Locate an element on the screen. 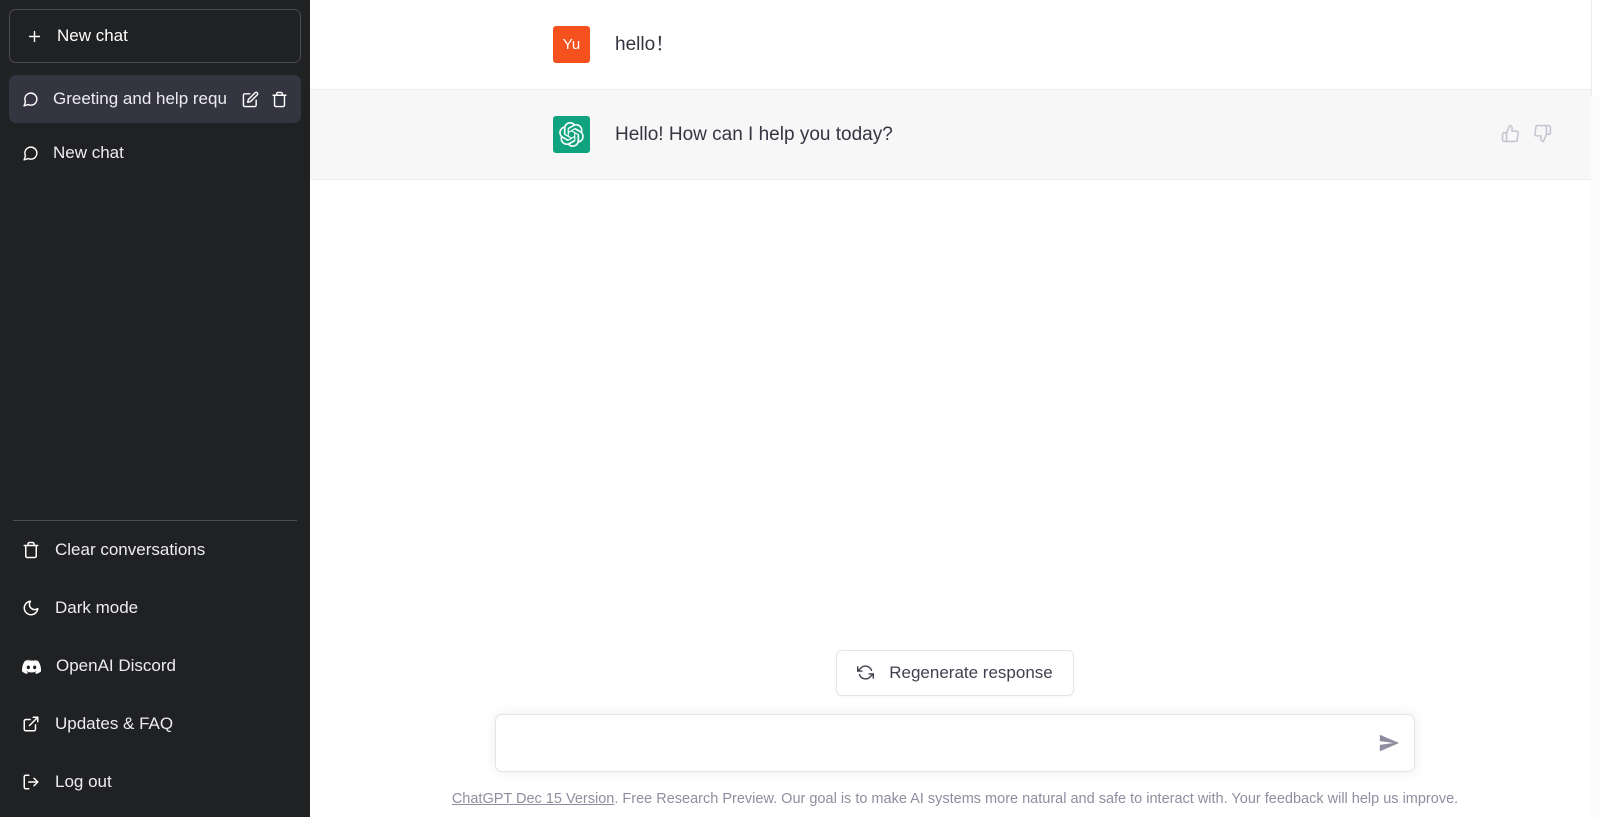  refresh-icon is located at coordinates (866, 672).